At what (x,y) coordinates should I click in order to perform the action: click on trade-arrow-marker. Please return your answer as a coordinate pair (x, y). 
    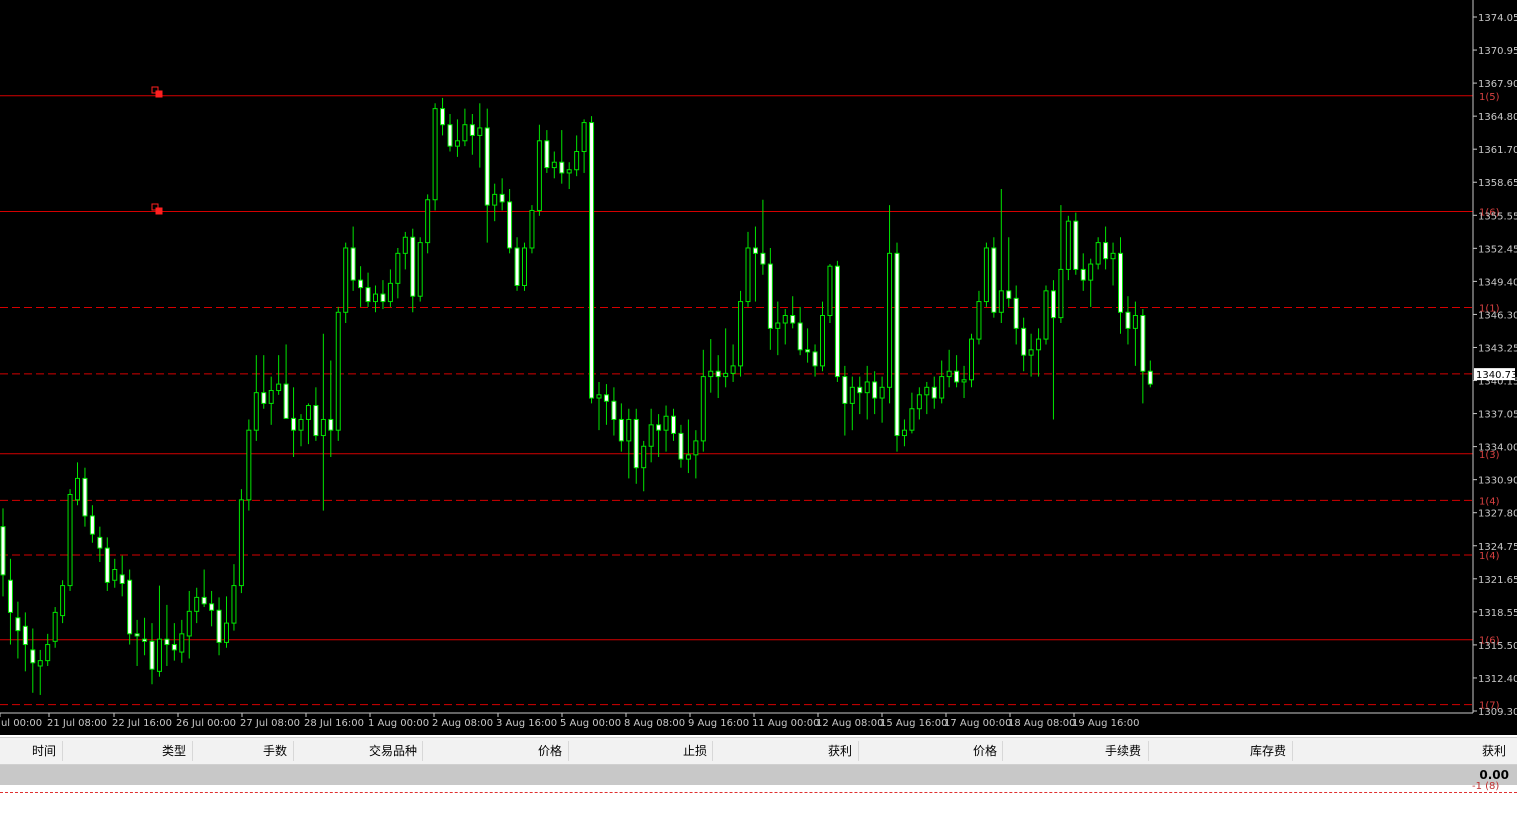
    Looking at the image, I should click on (159, 94).